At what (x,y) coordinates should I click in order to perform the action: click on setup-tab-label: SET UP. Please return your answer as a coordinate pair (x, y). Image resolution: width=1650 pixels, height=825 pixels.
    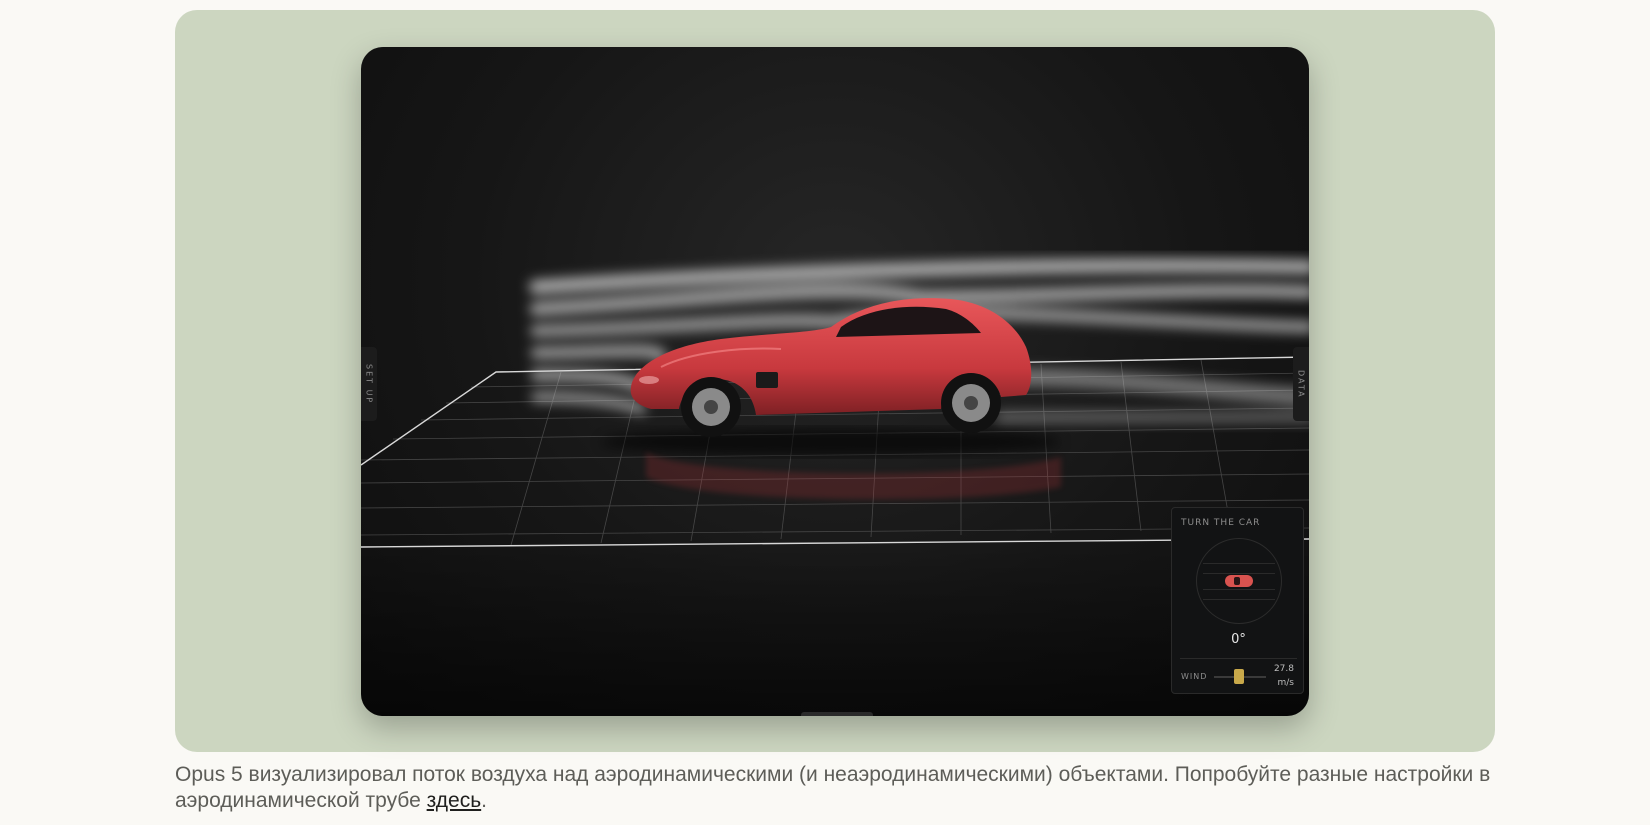
    Looking at the image, I should click on (369, 384).